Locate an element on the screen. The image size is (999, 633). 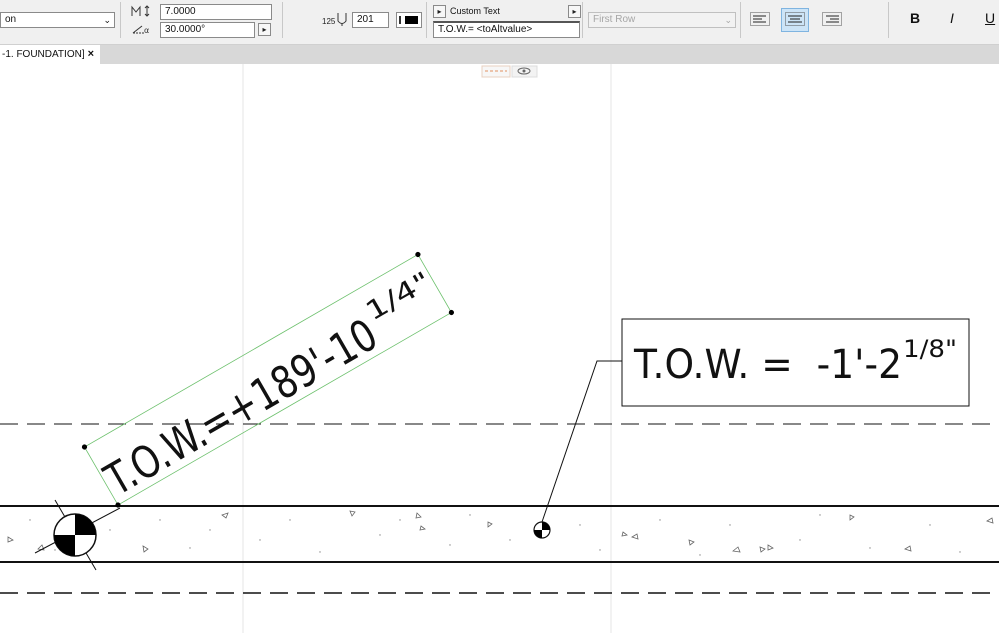
text-source-label: Custom Text is located at coordinates (475, 11).